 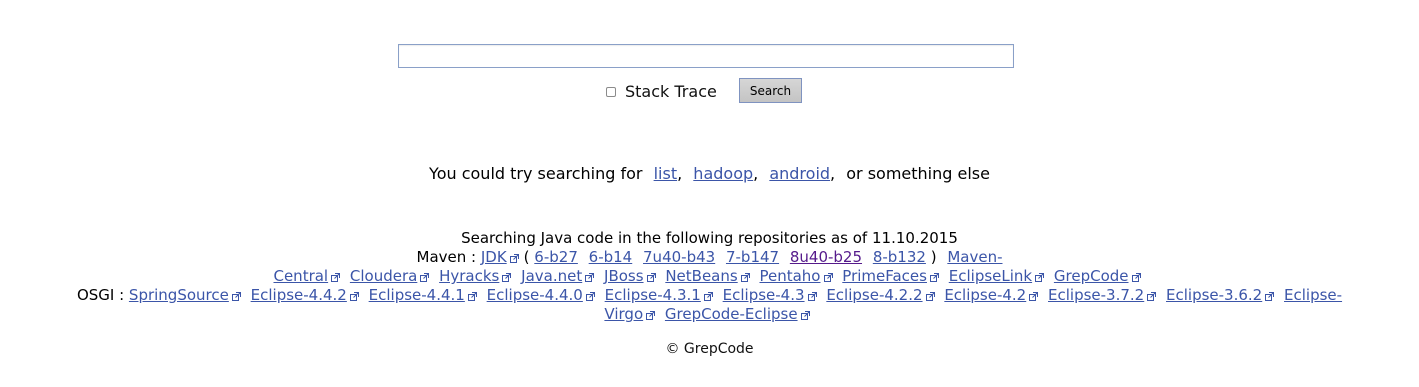 What do you see at coordinates (671, 91) in the screenshot?
I see `stack-trace-label: Stack Trace` at bounding box center [671, 91].